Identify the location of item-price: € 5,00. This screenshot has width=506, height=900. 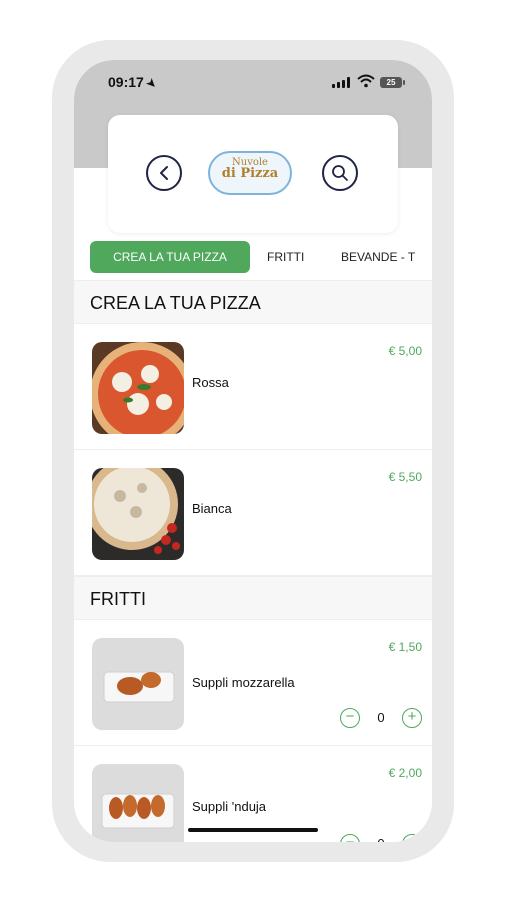
(405, 351).